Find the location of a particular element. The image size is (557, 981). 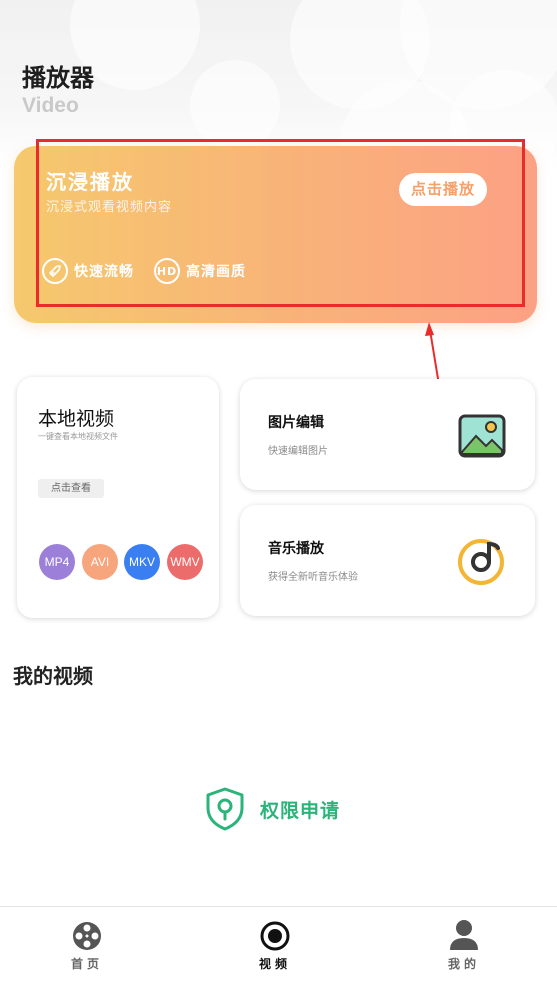

permission-request: 权限申请 is located at coordinates (272, 809).